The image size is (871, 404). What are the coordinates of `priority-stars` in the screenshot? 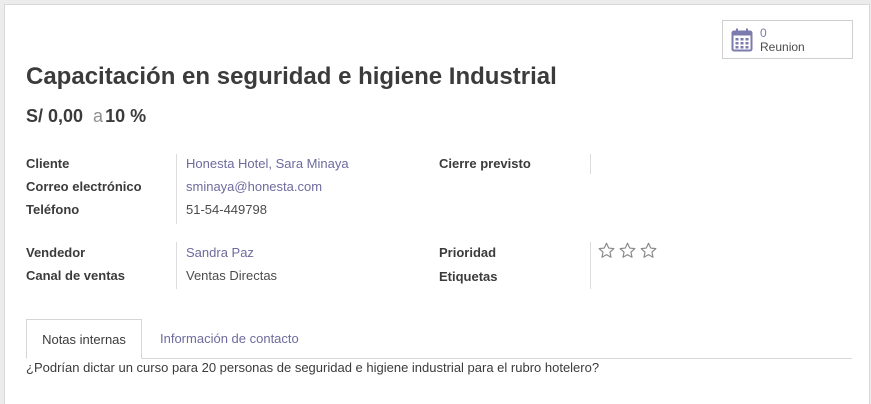 It's located at (627, 250).